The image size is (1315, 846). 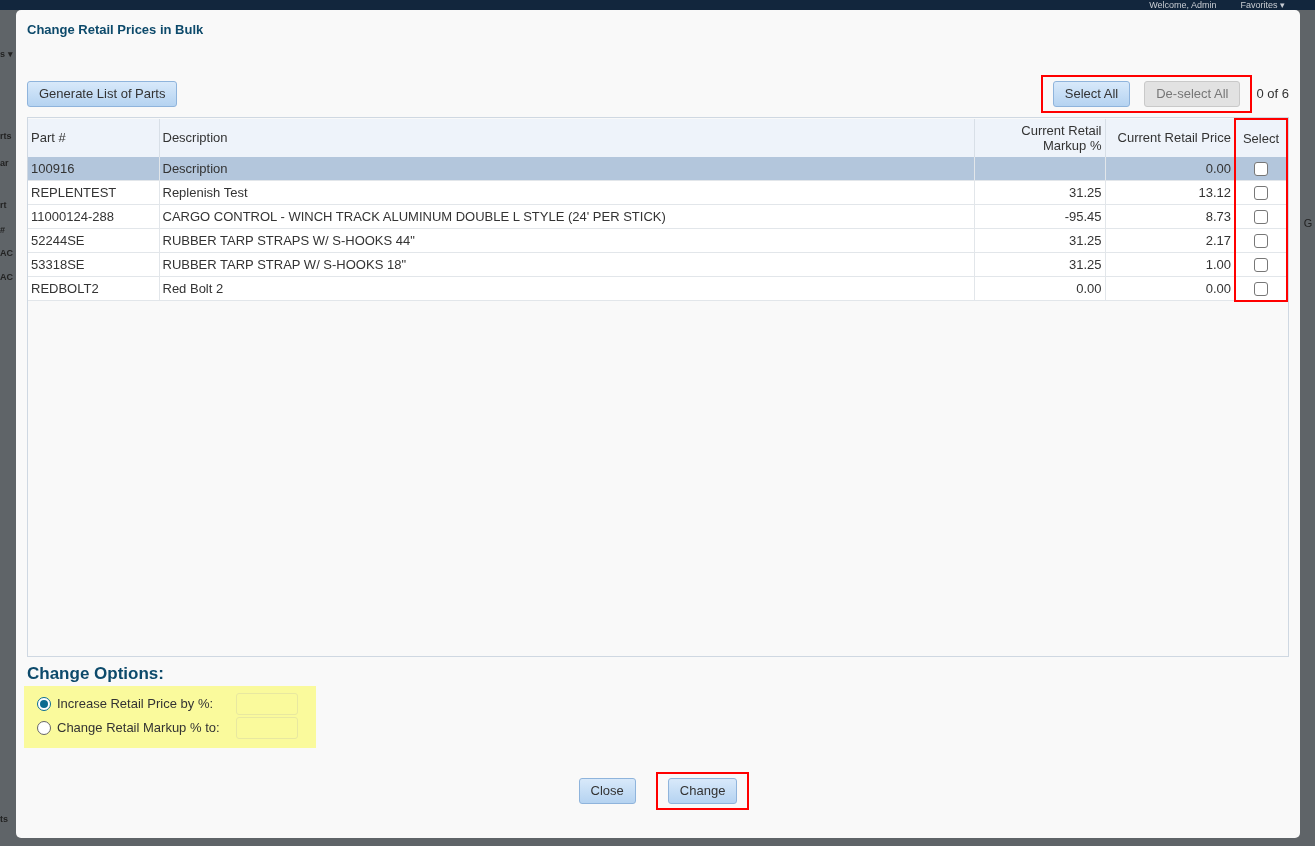 What do you see at coordinates (1261, 137) in the screenshot?
I see `column-header: Select` at bounding box center [1261, 137].